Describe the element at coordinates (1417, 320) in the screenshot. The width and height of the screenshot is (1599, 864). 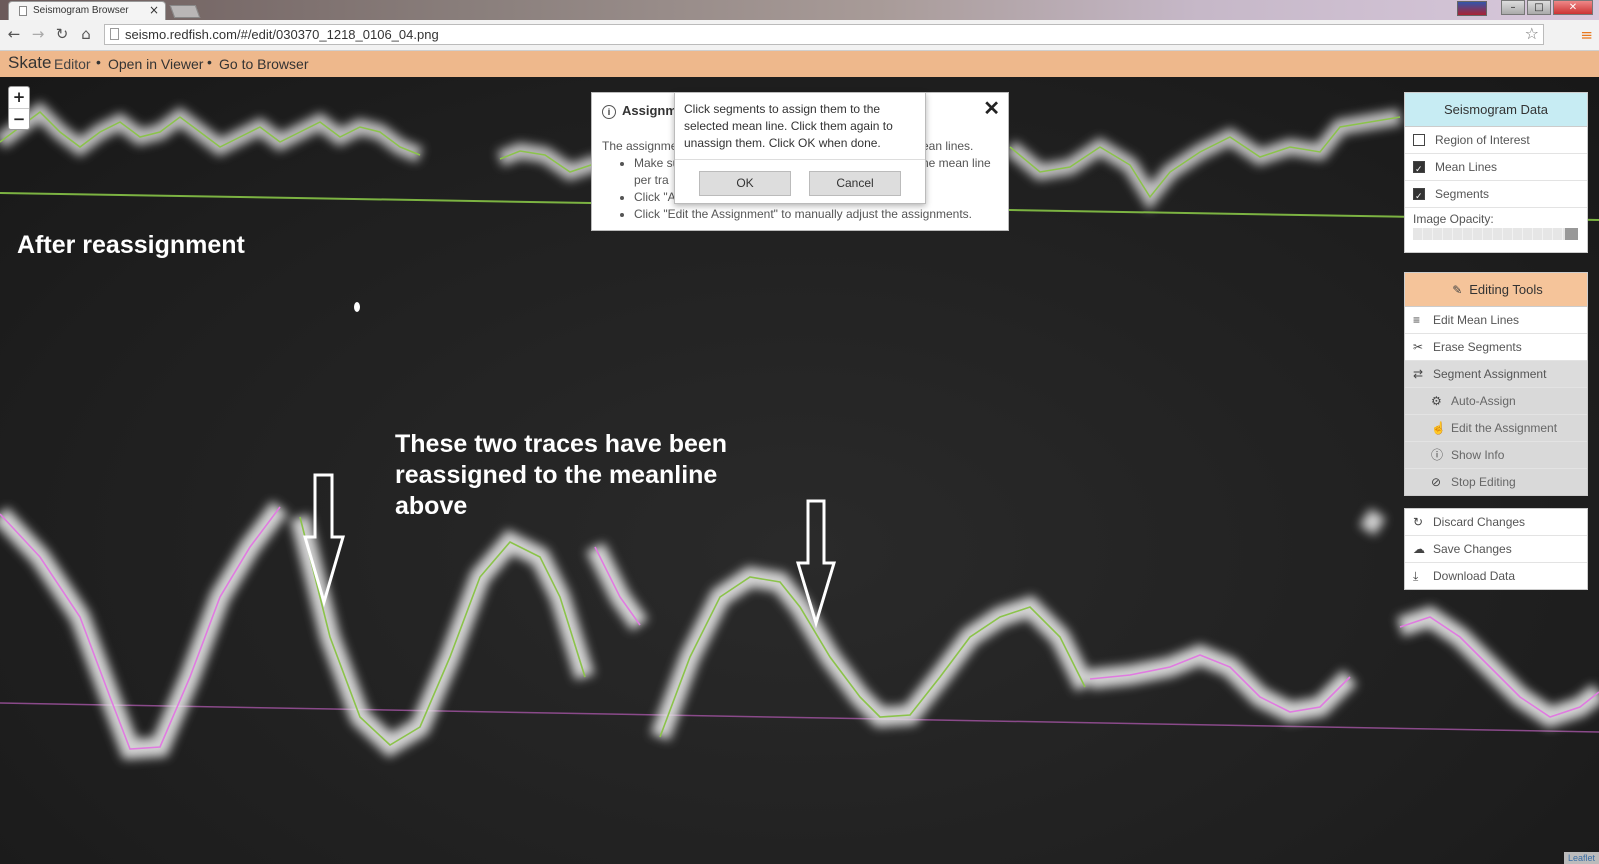
I see `list-icon: ≡` at that location.